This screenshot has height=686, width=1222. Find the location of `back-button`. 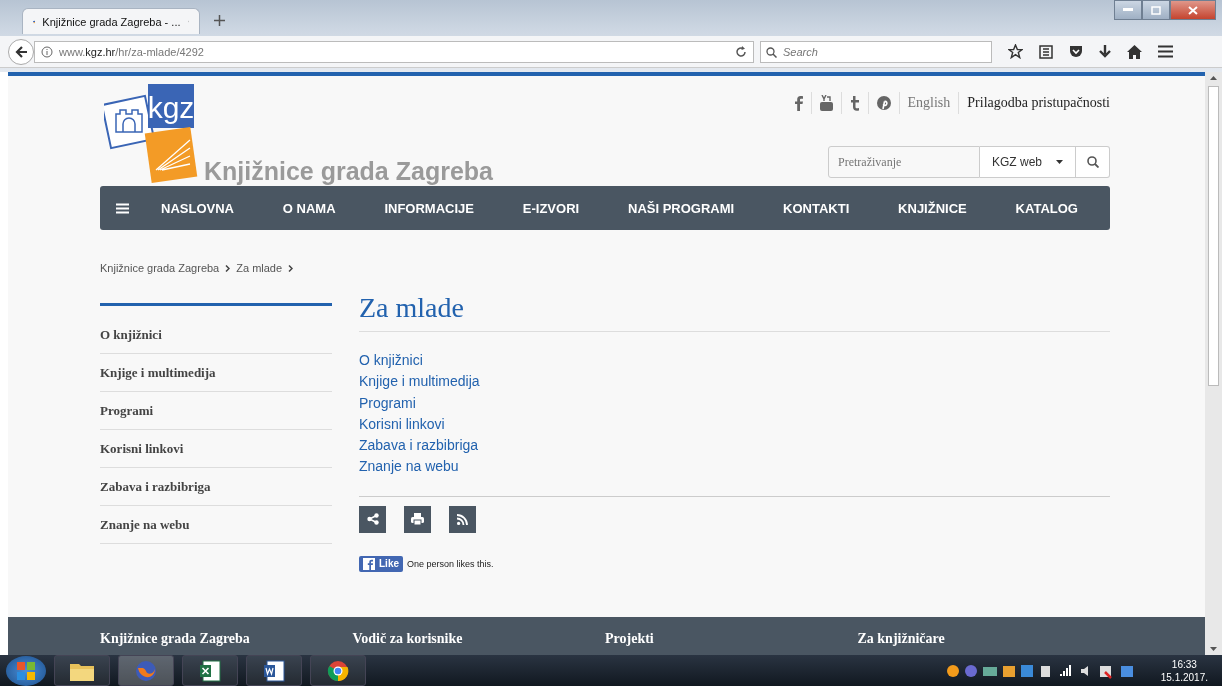

back-button is located at coordinates (21, 51).